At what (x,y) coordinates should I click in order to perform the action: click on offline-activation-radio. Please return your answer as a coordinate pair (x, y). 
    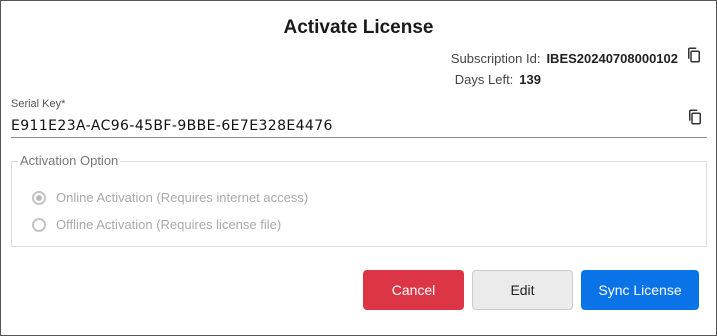
    Looking at the image, I should click on (39, 224).